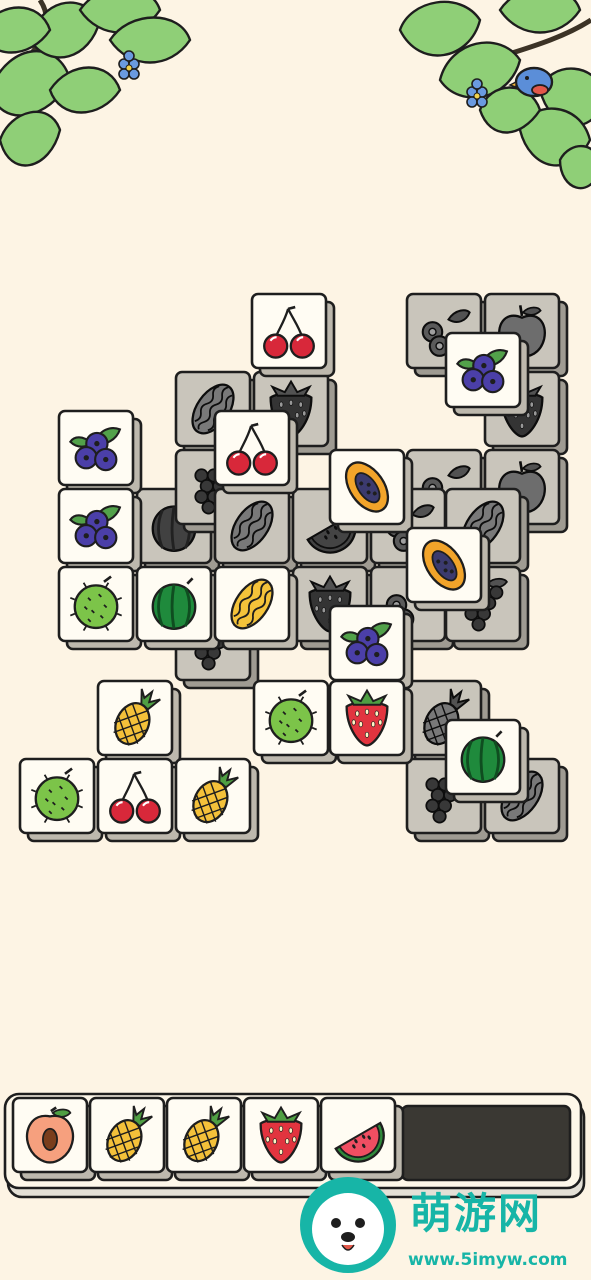  I want to click on tray-slot-peach, so click(54, 1139).